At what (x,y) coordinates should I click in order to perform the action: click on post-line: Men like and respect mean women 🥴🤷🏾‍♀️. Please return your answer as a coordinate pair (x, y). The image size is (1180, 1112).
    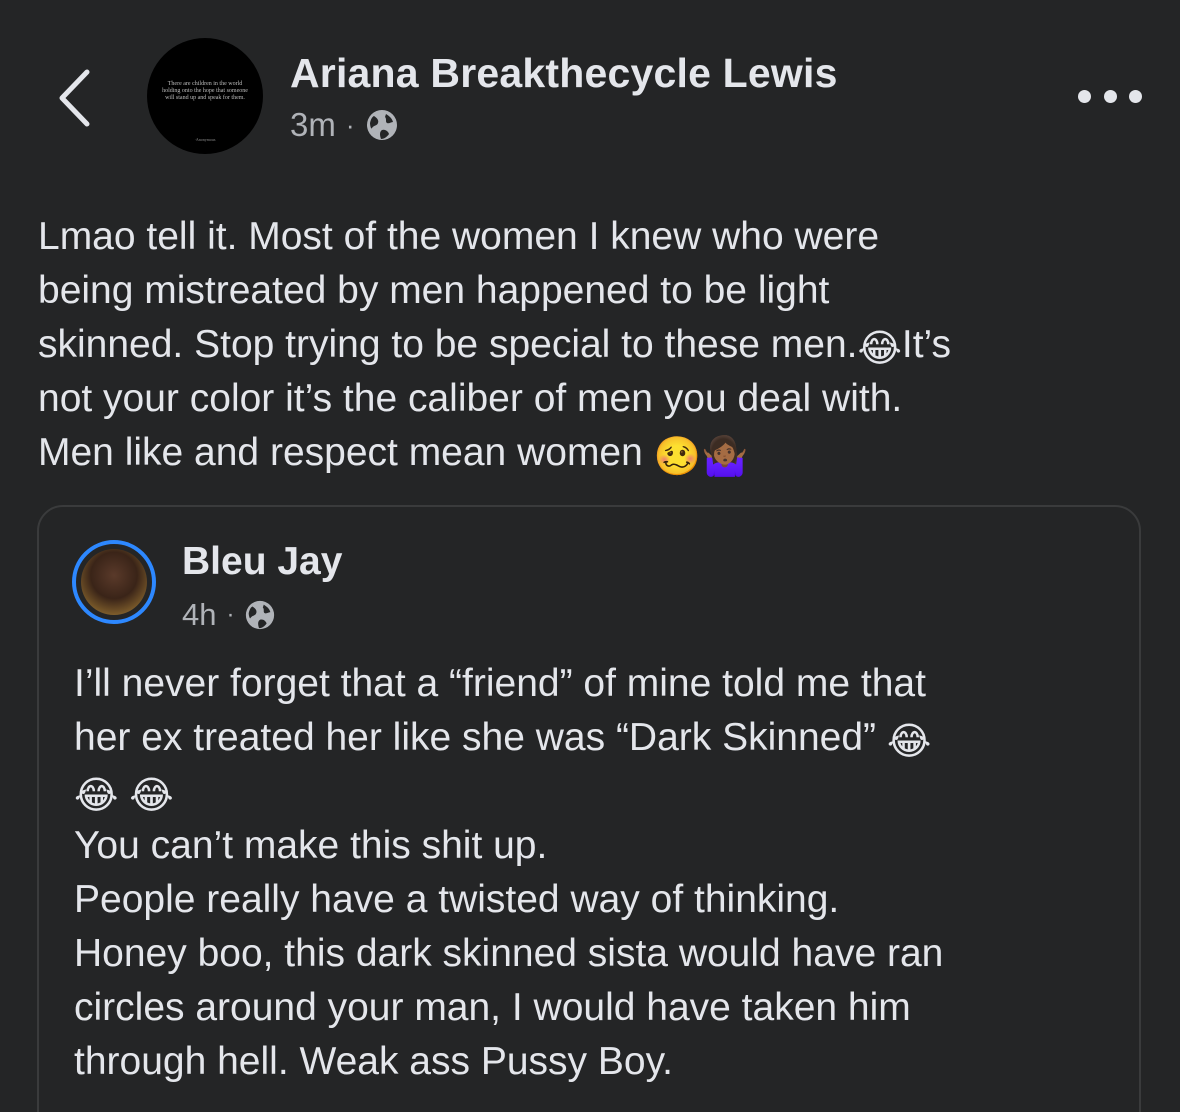
    Looking at the image, I should click on (593, 453).